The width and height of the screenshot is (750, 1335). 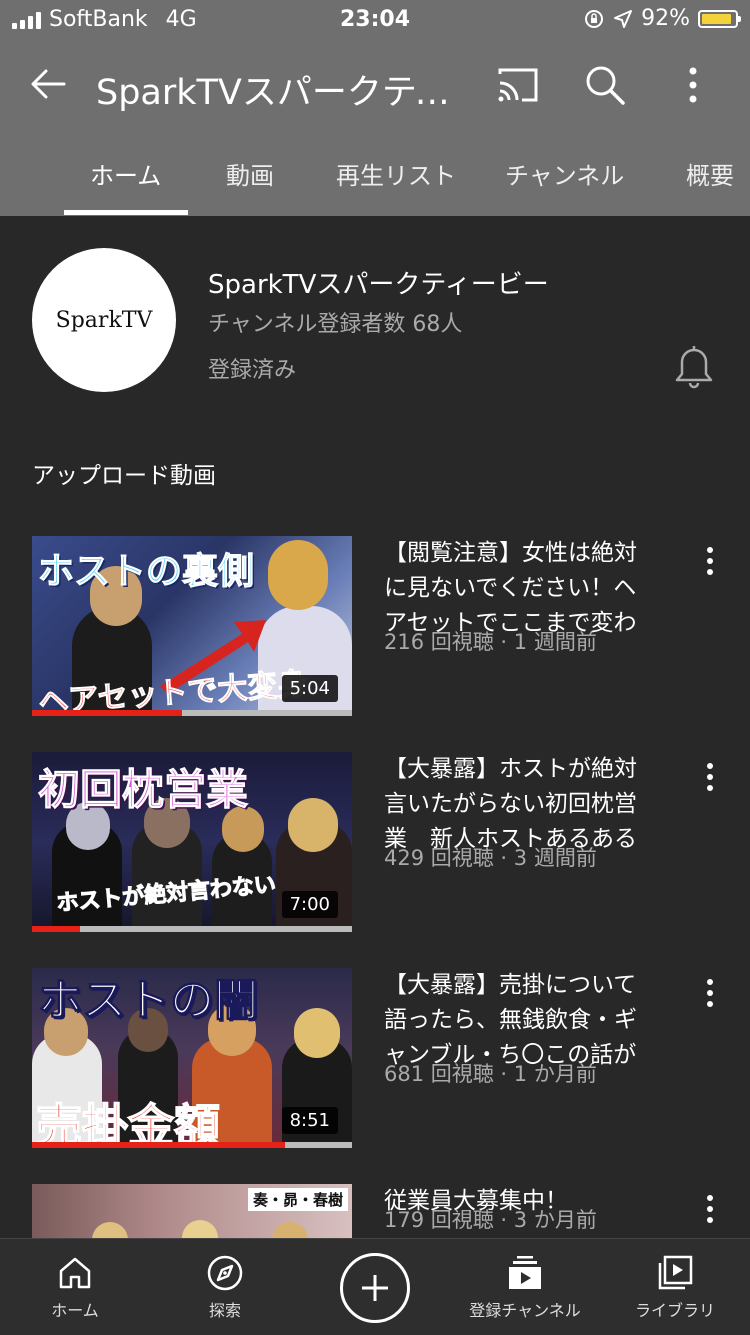 I want to click on channel-name: SparkTVスパークティービー, so click(x=378, y=285).